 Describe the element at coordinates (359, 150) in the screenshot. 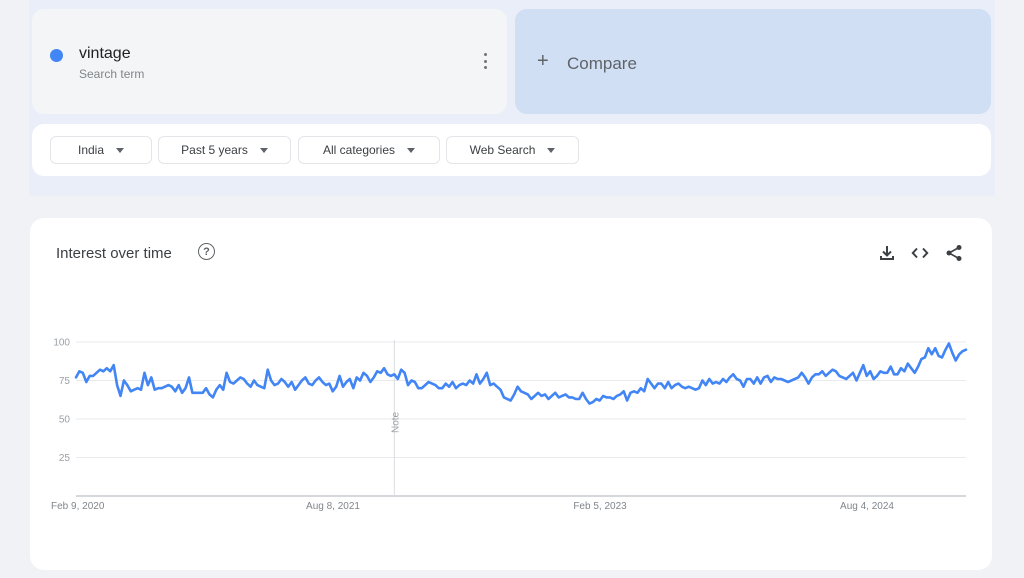

I see `filter-category-label: All categories` at that location.